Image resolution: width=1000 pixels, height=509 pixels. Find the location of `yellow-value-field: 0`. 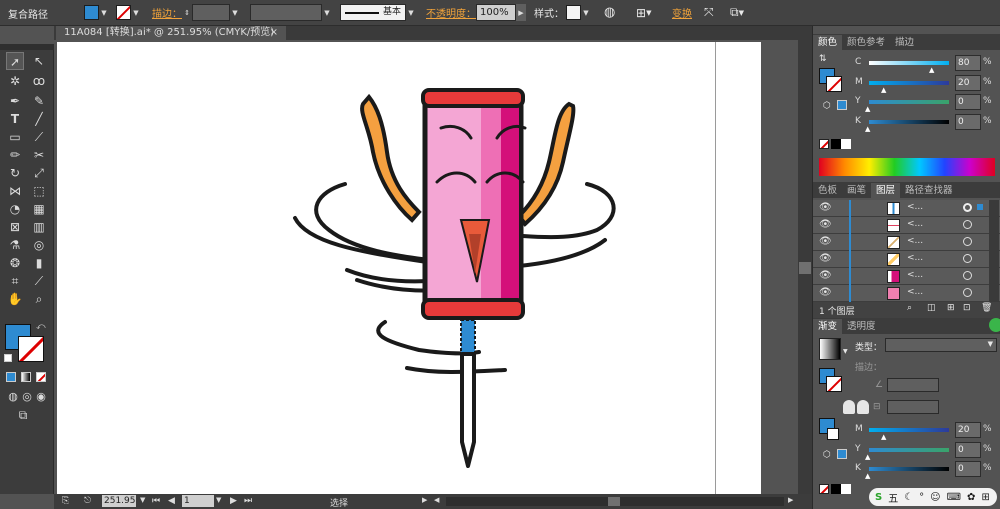

yellow-value-field: 0 is located at coordinates (968, 102).